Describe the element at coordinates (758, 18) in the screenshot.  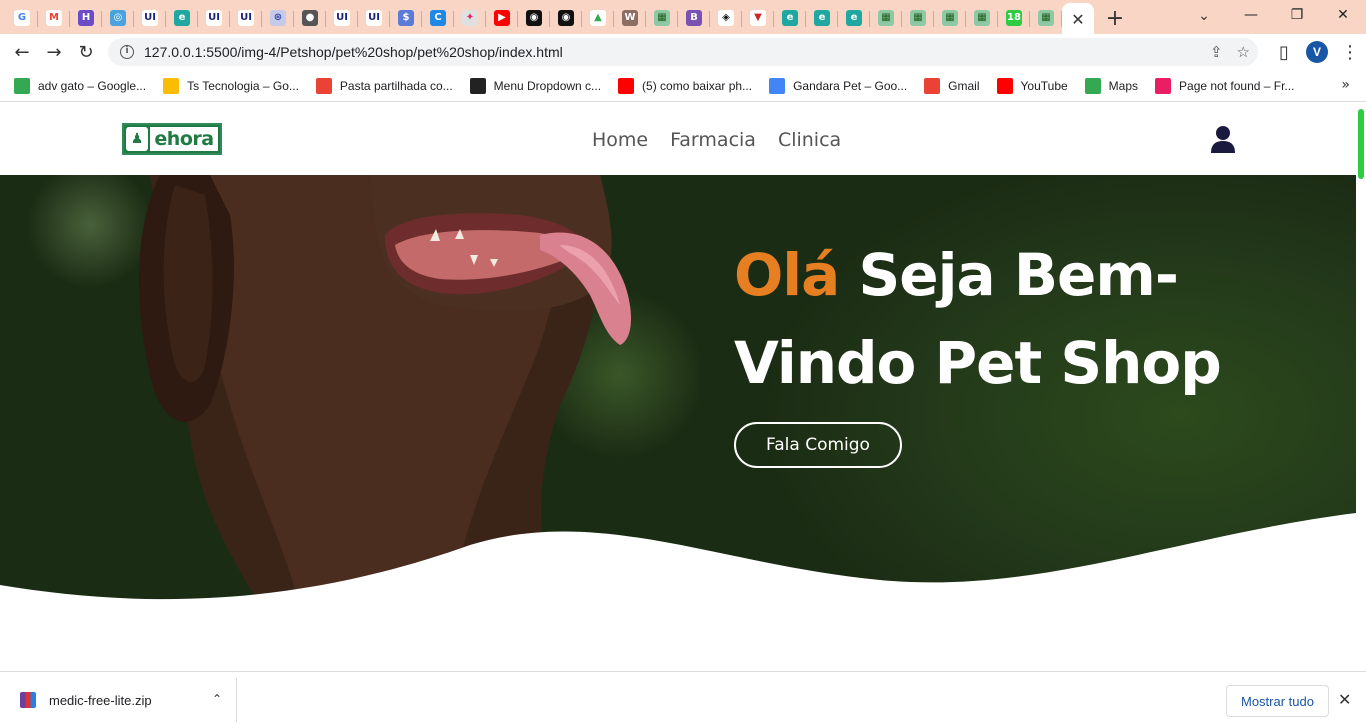
I see `browser-tab: ▼` at that location.